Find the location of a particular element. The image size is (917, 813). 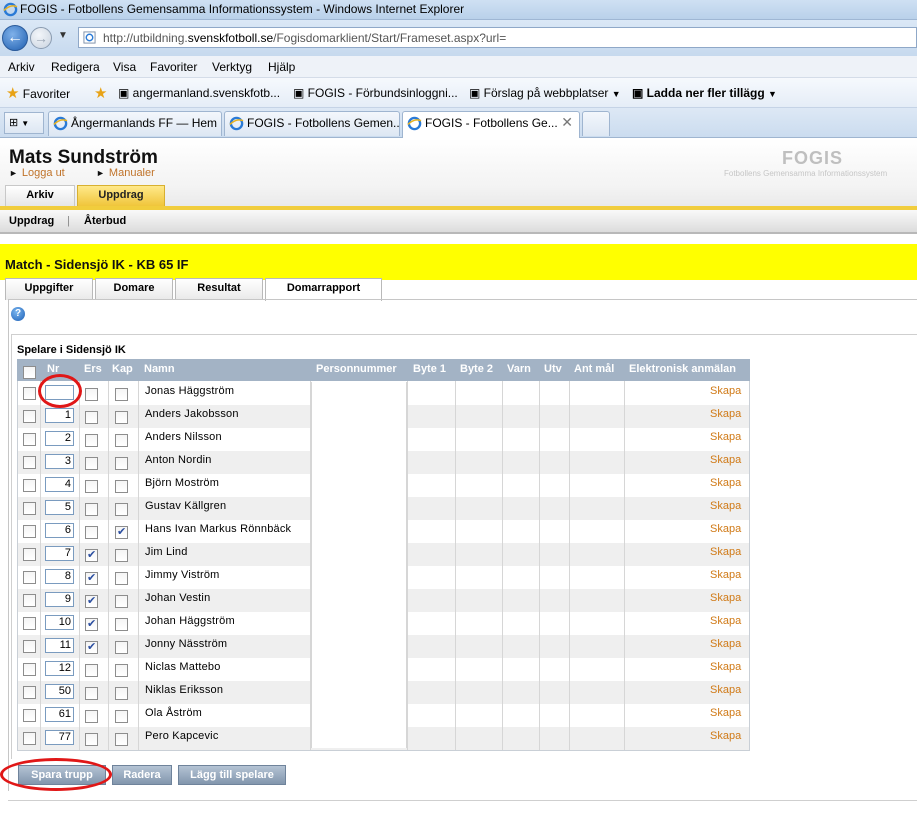

new-tab-button is located at coordinates (596, 123).